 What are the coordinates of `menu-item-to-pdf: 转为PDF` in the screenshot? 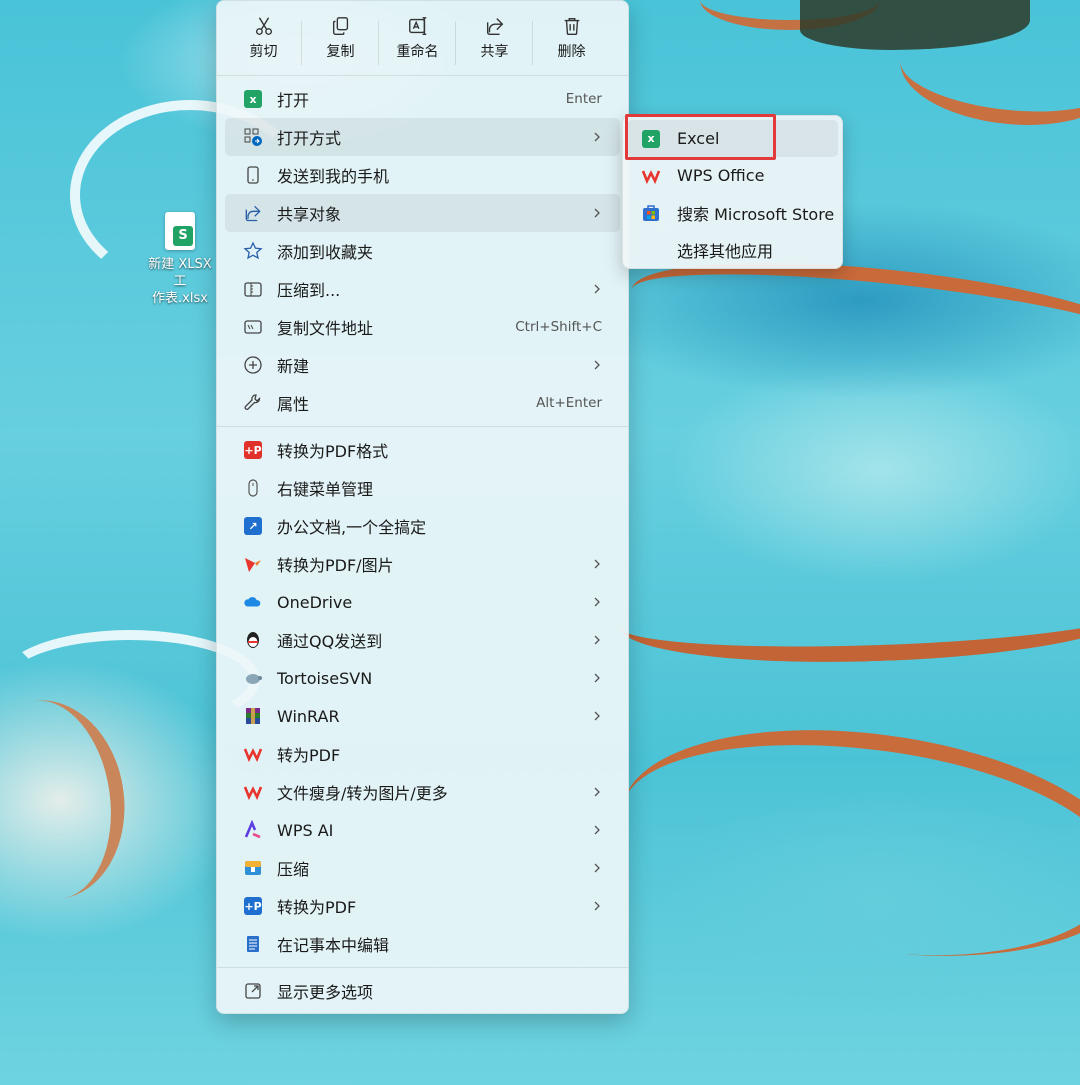 It's located at (422, 754).